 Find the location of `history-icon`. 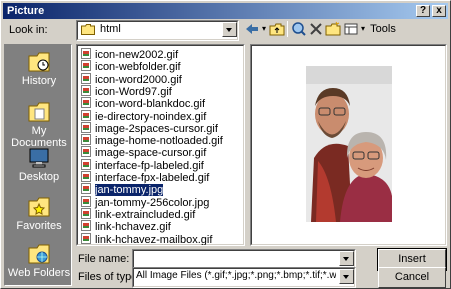

history-icon is located at coordinates (39, 62).